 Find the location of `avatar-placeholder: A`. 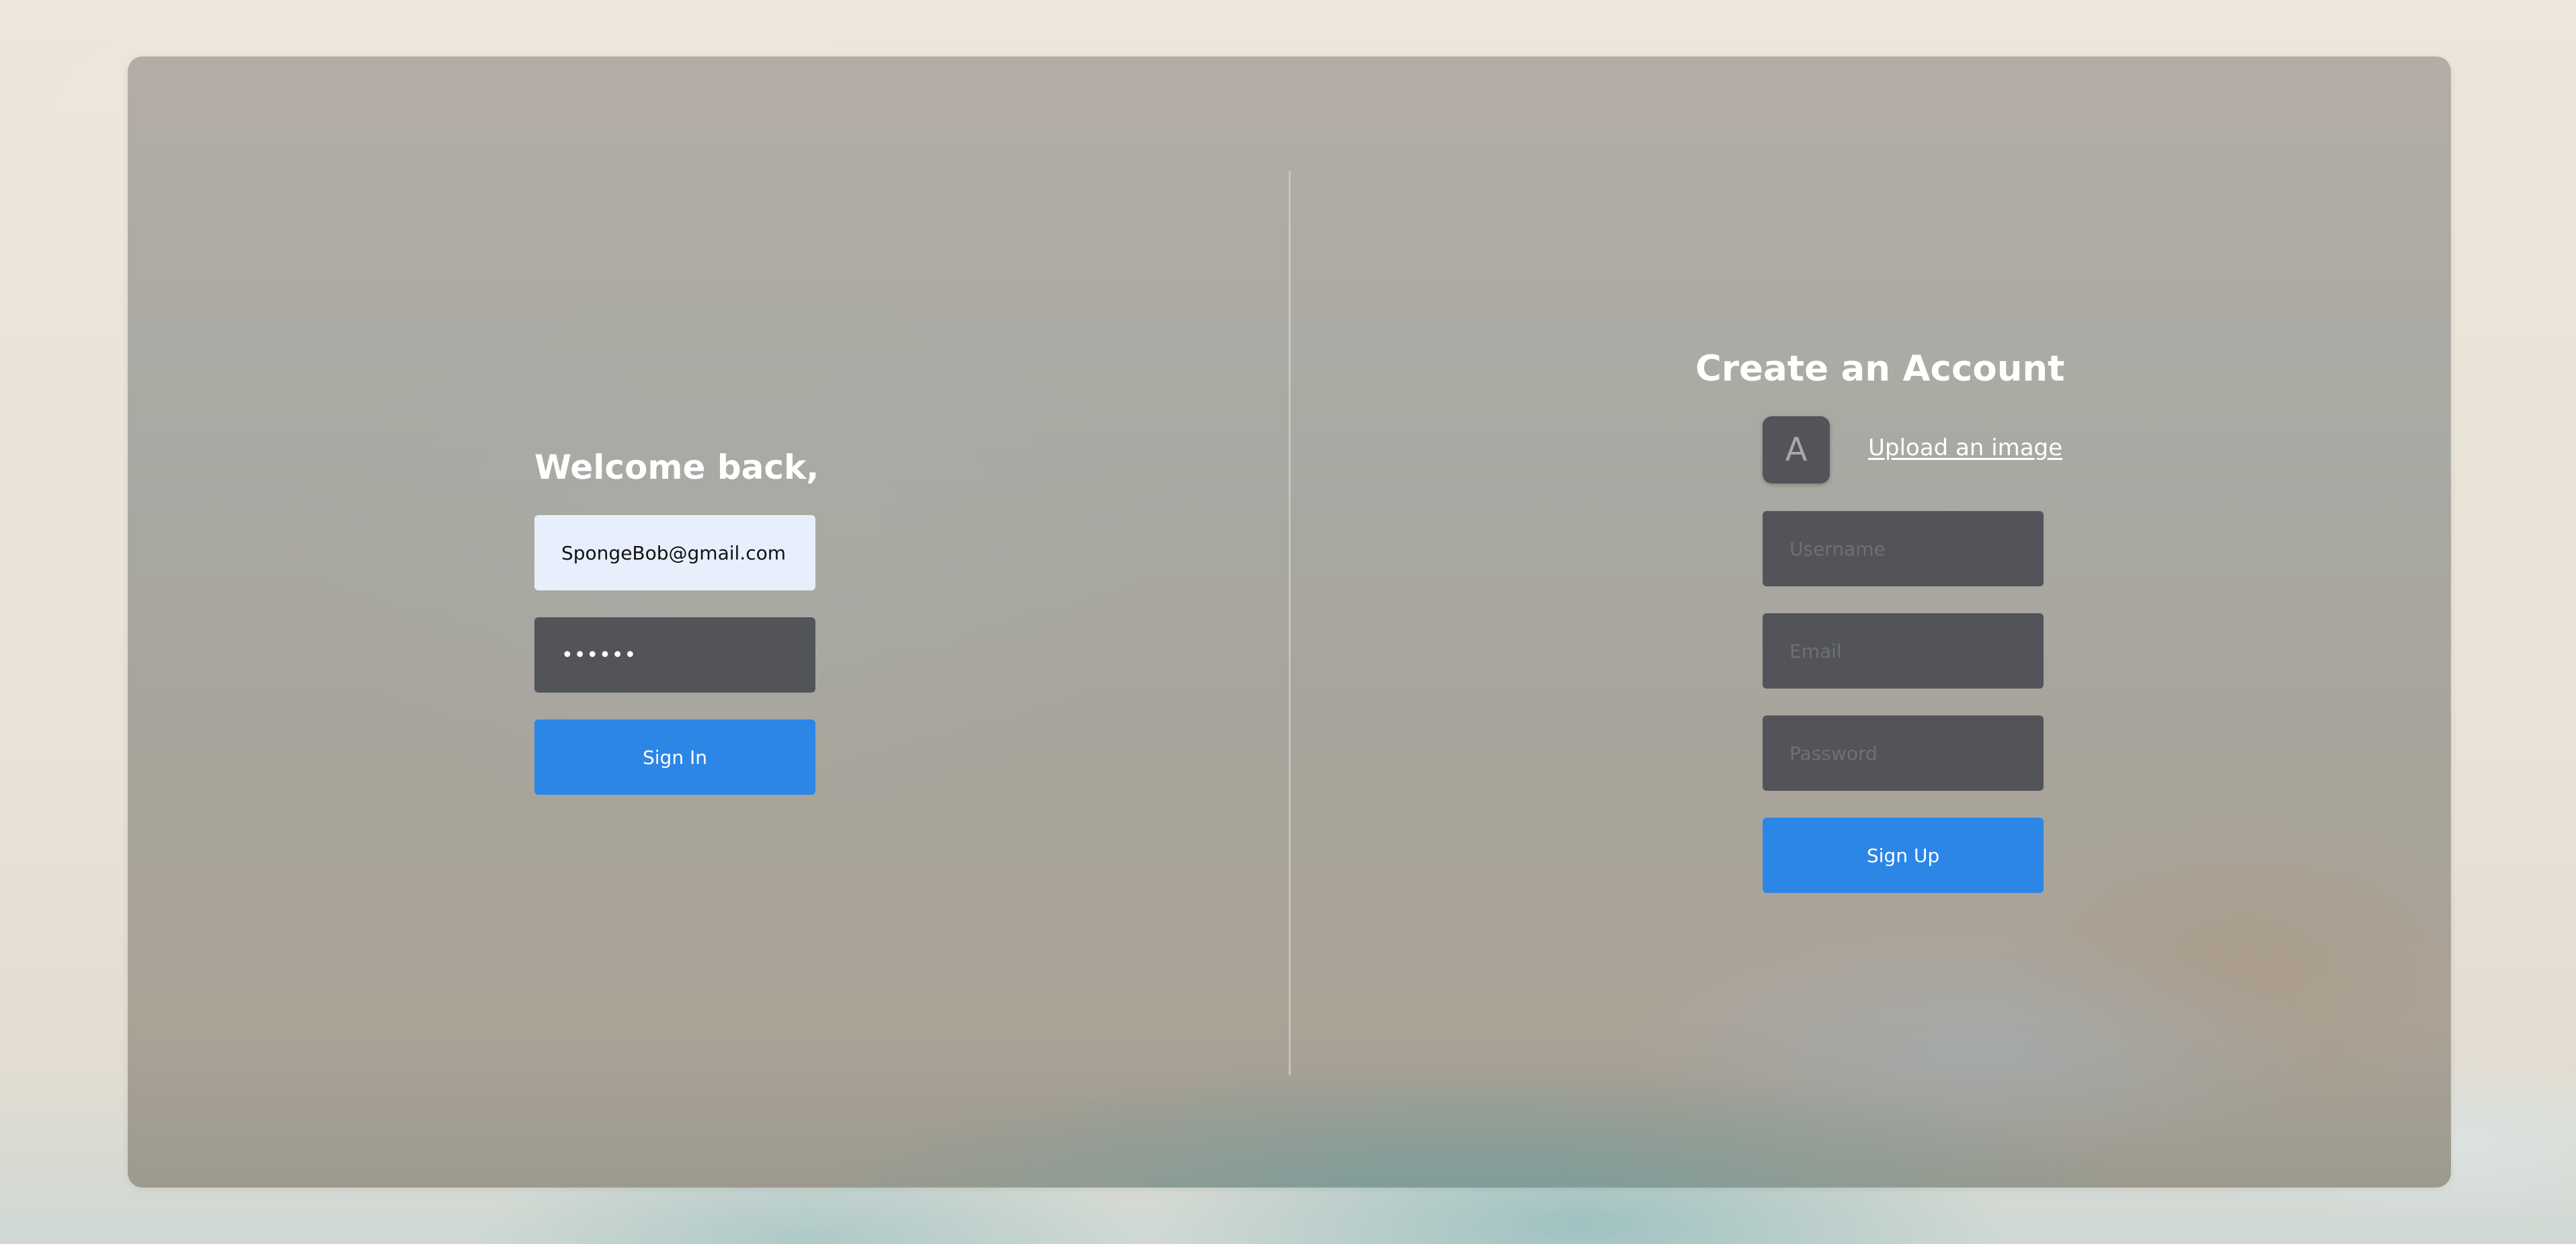

avatar-placeholder: A is located at coordinates (1796, 449).